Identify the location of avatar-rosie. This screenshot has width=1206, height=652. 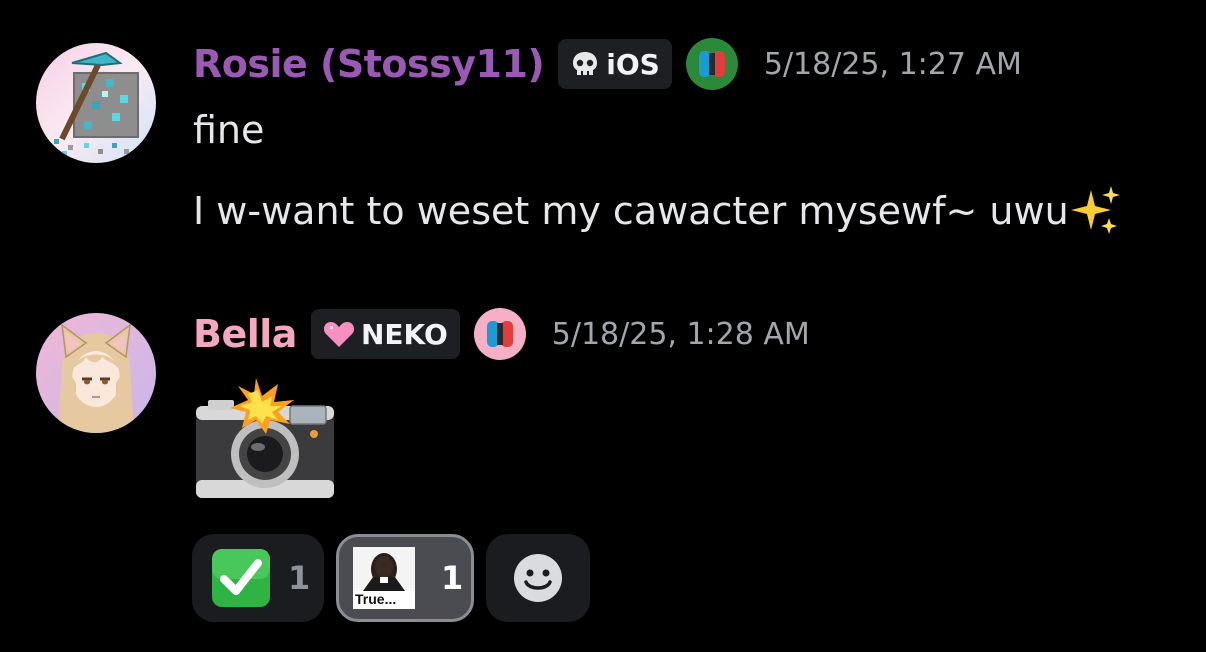
(96, 103).